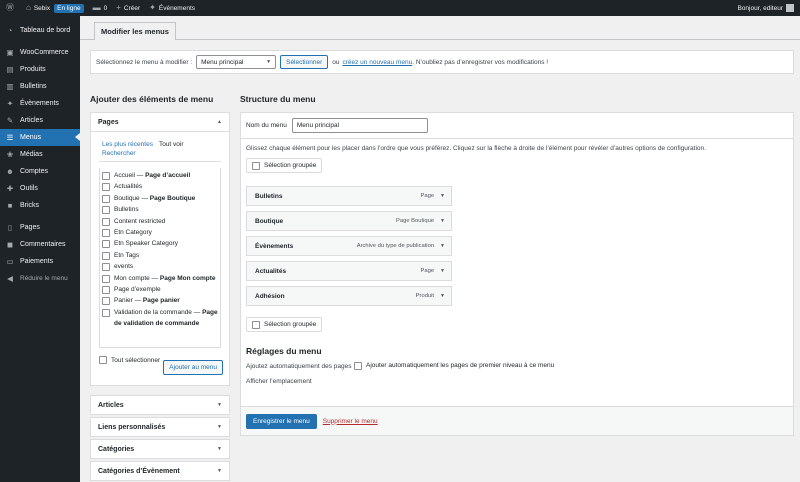 Image resolution: width=800 pixels, height=482 pixels. I want to click on add-to-menu-button: Ajouter au menu, so click(193, 367).